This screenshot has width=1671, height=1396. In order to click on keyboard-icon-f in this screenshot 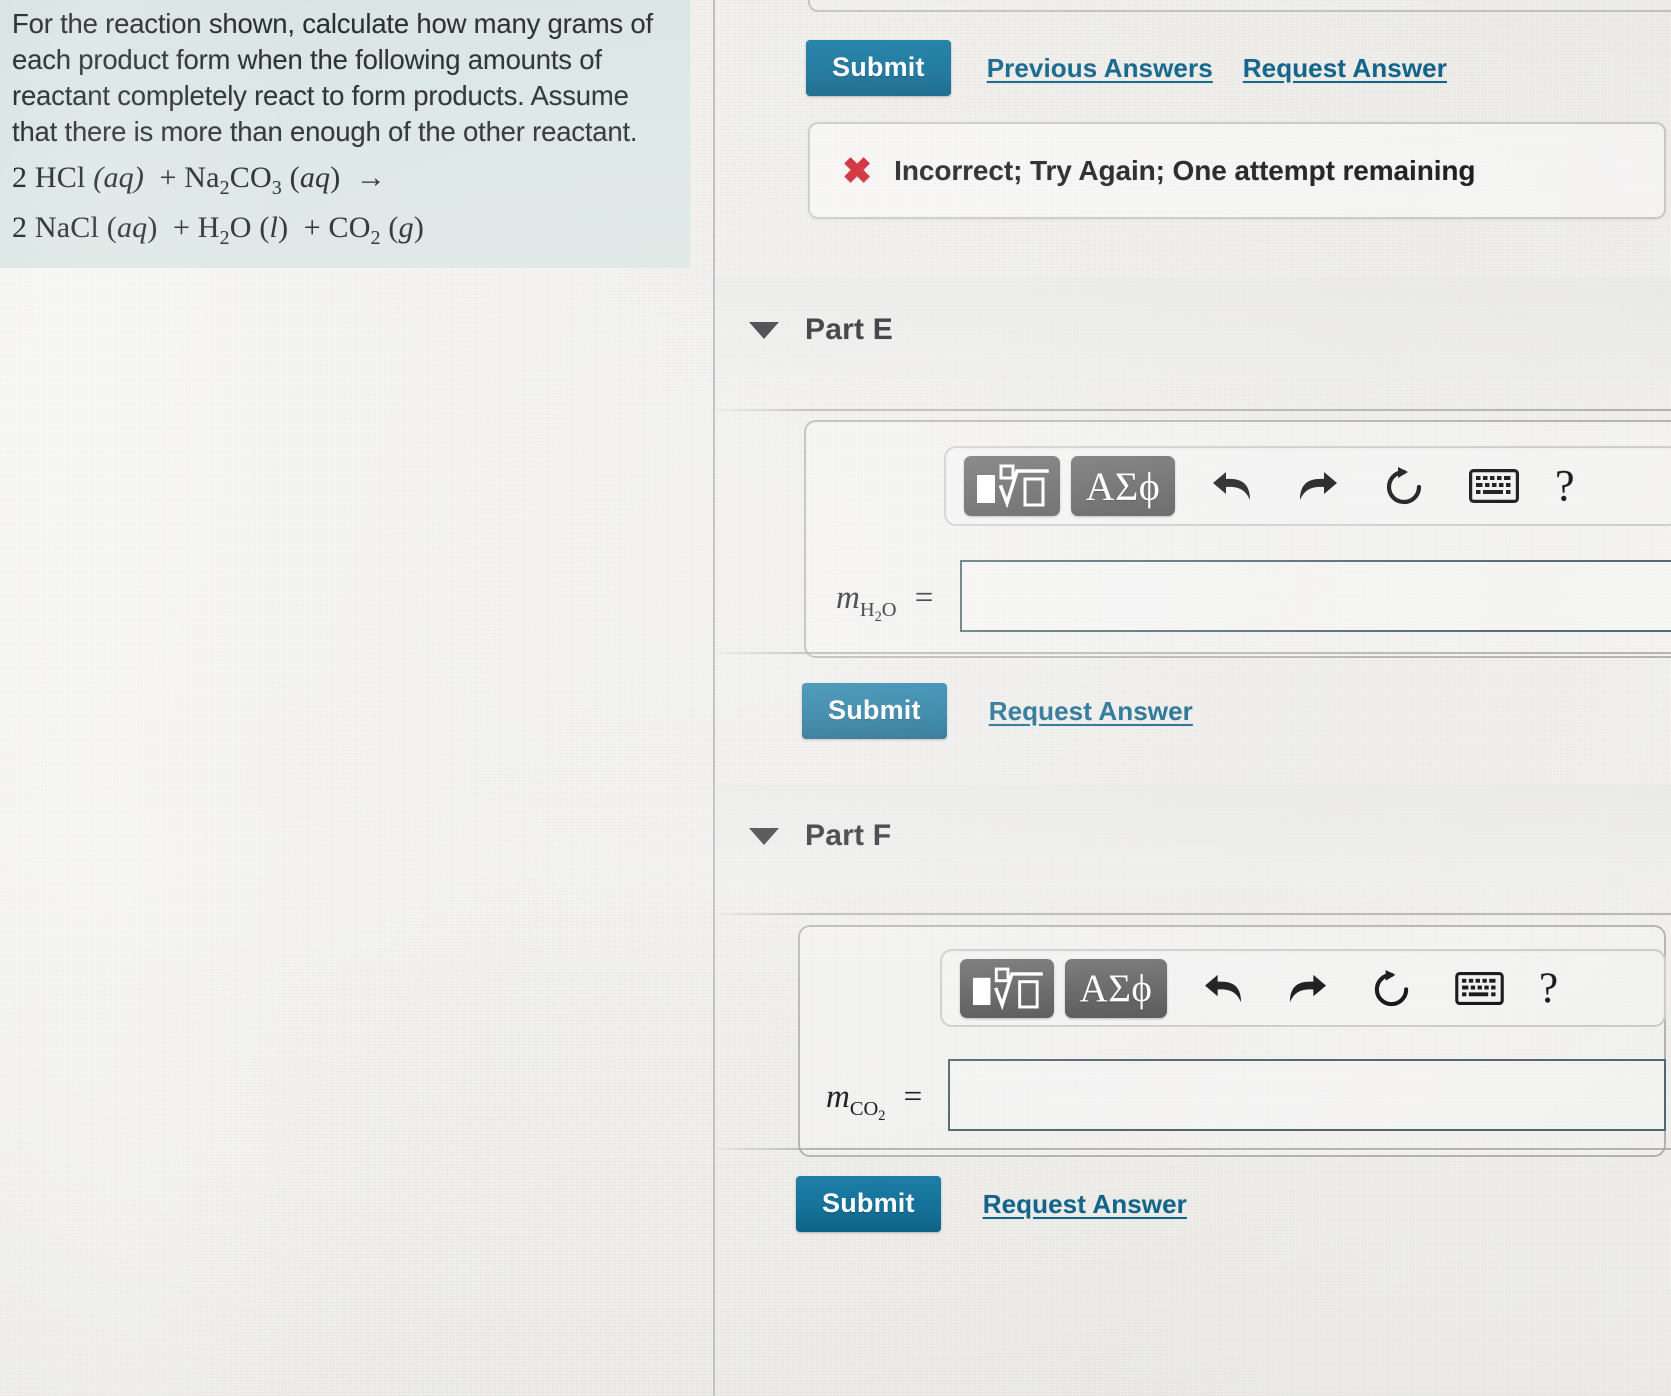, I will do `click(1479, 988)`.